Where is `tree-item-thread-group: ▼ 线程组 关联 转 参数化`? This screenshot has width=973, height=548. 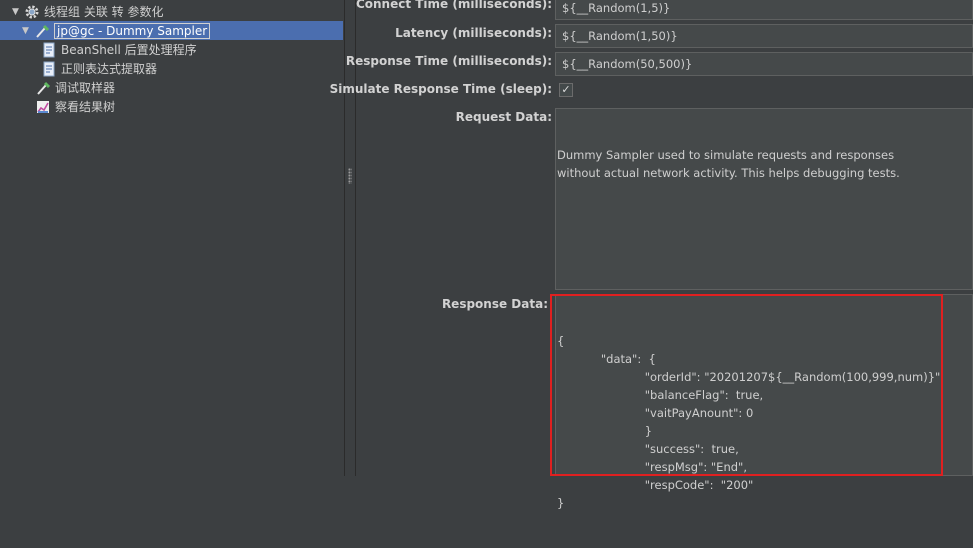 tree-item-thread-group: ▼ 线程组 关联 转 参数化 is located at coordinates (172, 11).